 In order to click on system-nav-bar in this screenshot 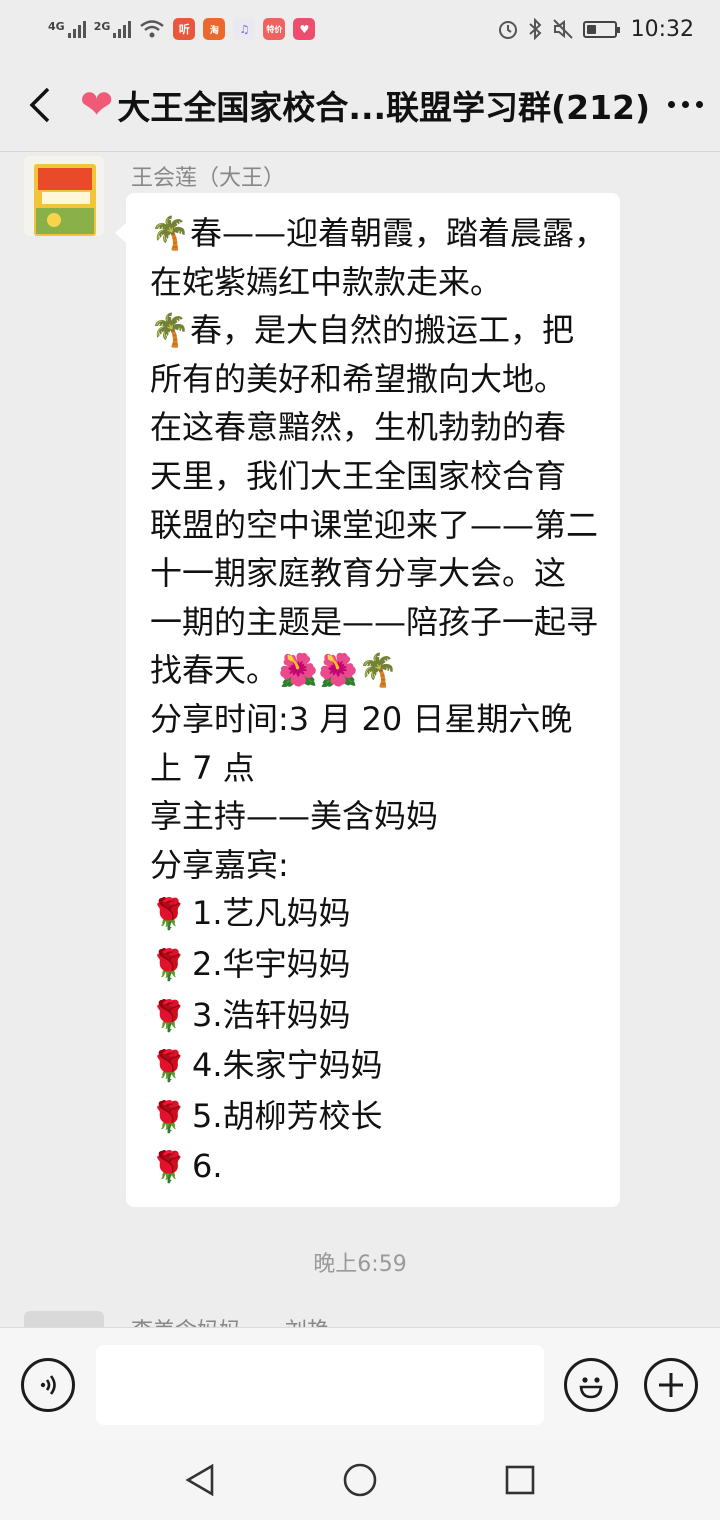, I will do `click(360, 1480)`.